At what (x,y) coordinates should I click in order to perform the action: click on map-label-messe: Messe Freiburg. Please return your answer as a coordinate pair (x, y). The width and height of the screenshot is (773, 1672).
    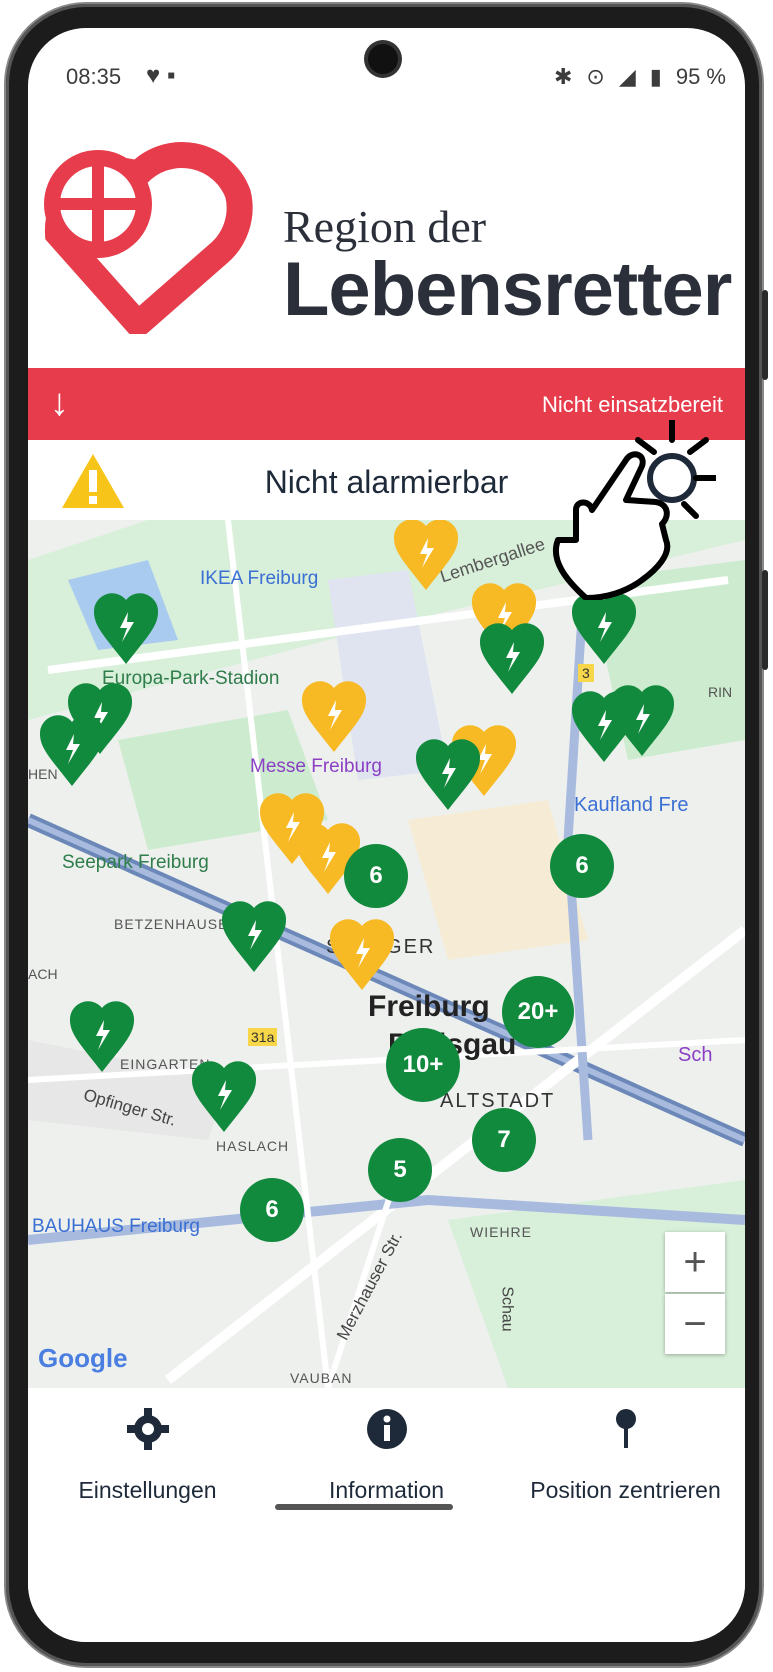
    Looking at the image, I should click on (316, 766).